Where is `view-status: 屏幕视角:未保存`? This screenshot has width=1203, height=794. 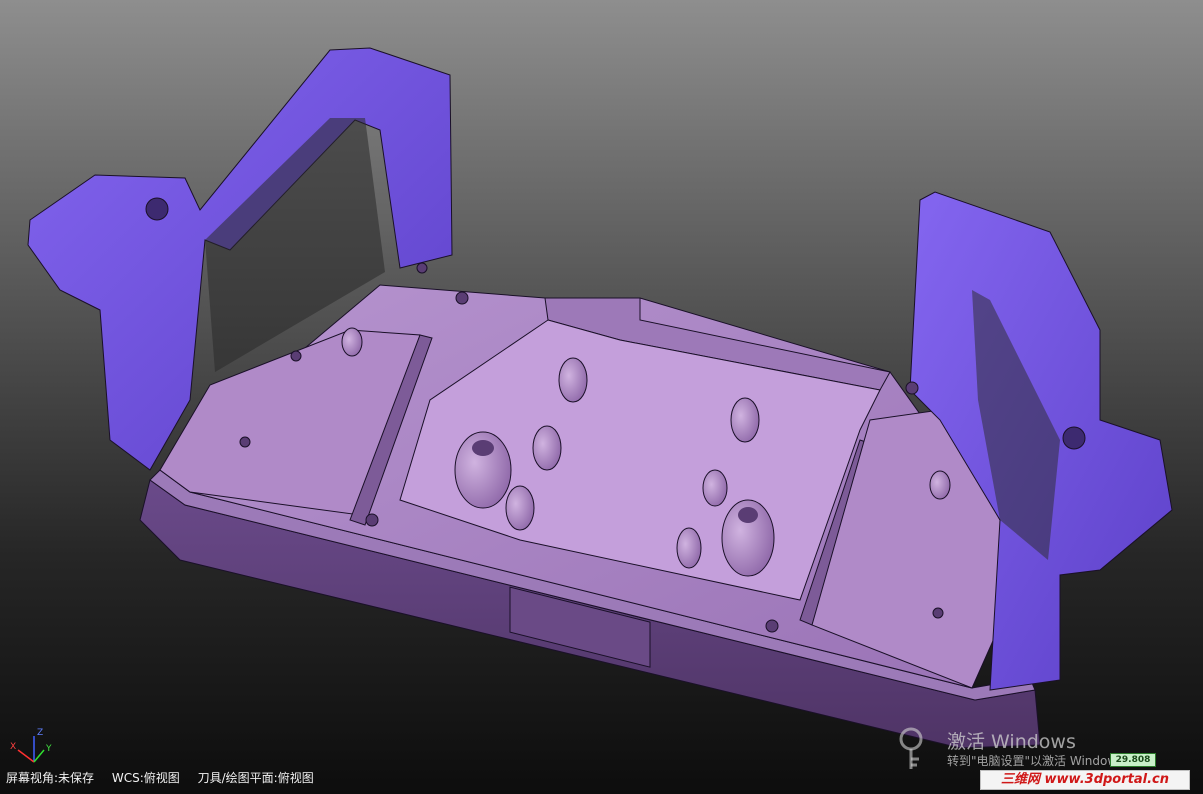
view-status: 屏幕视角:未保存 is located at coordinates (50, 778).